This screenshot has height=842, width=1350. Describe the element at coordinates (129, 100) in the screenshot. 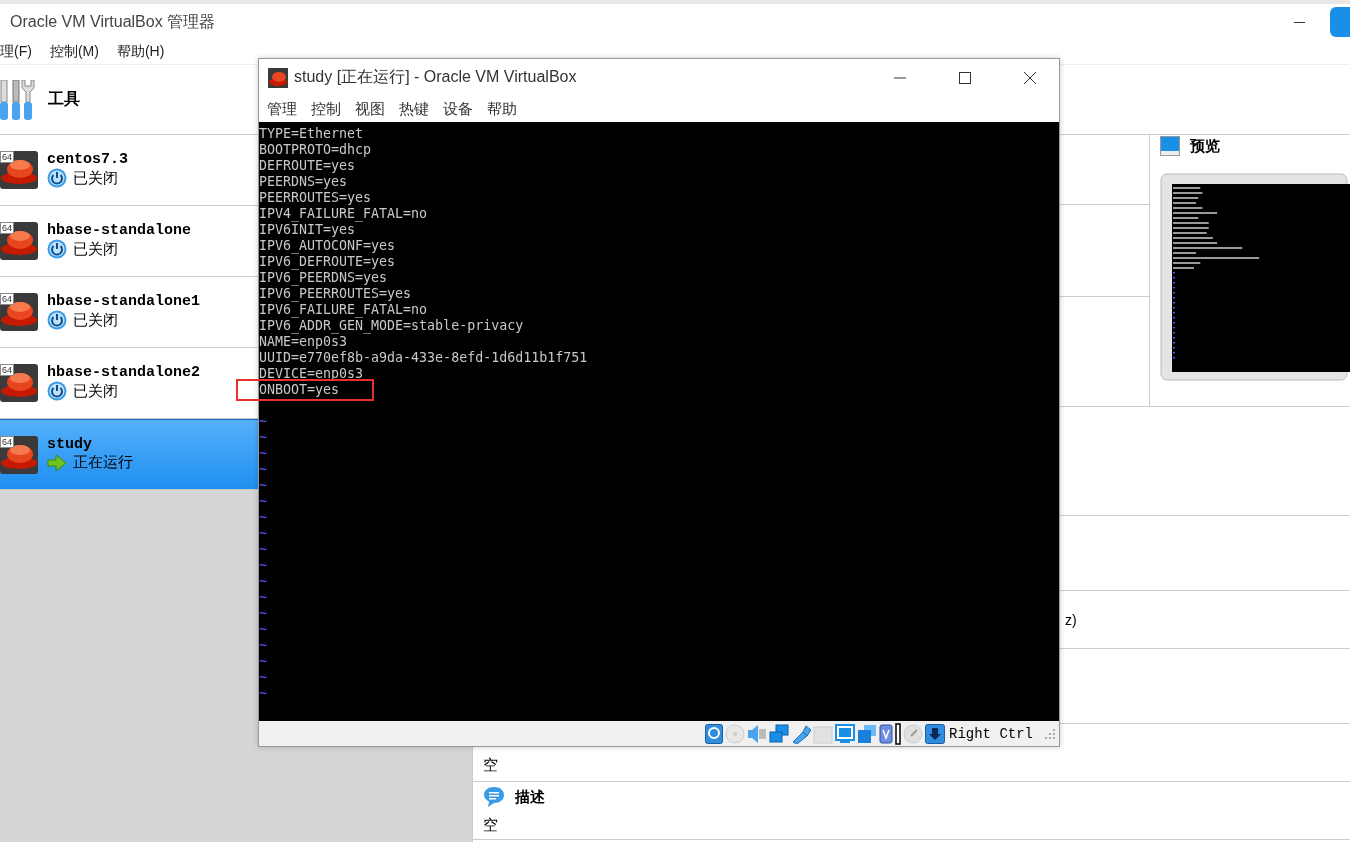

I see `tools-item: 工具` at that location.